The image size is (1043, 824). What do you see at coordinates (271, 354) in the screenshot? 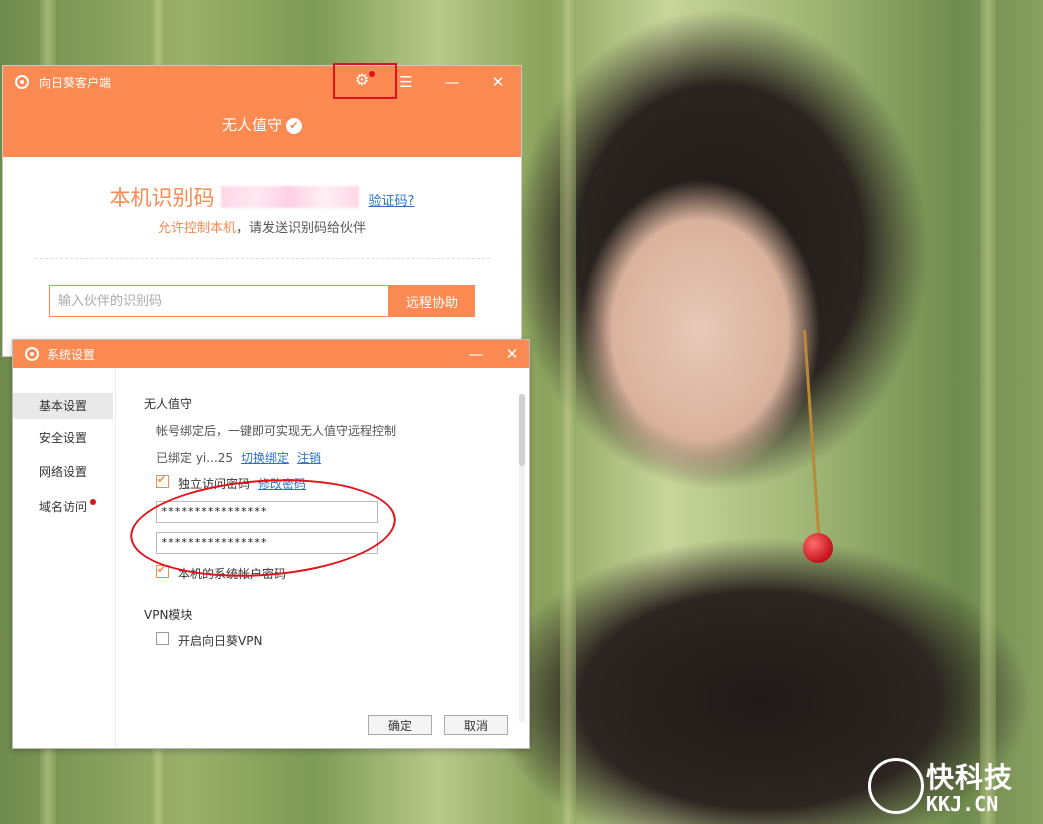
I see `settings-header: 系统设置 — ✕` at bounding box center [271, 354].